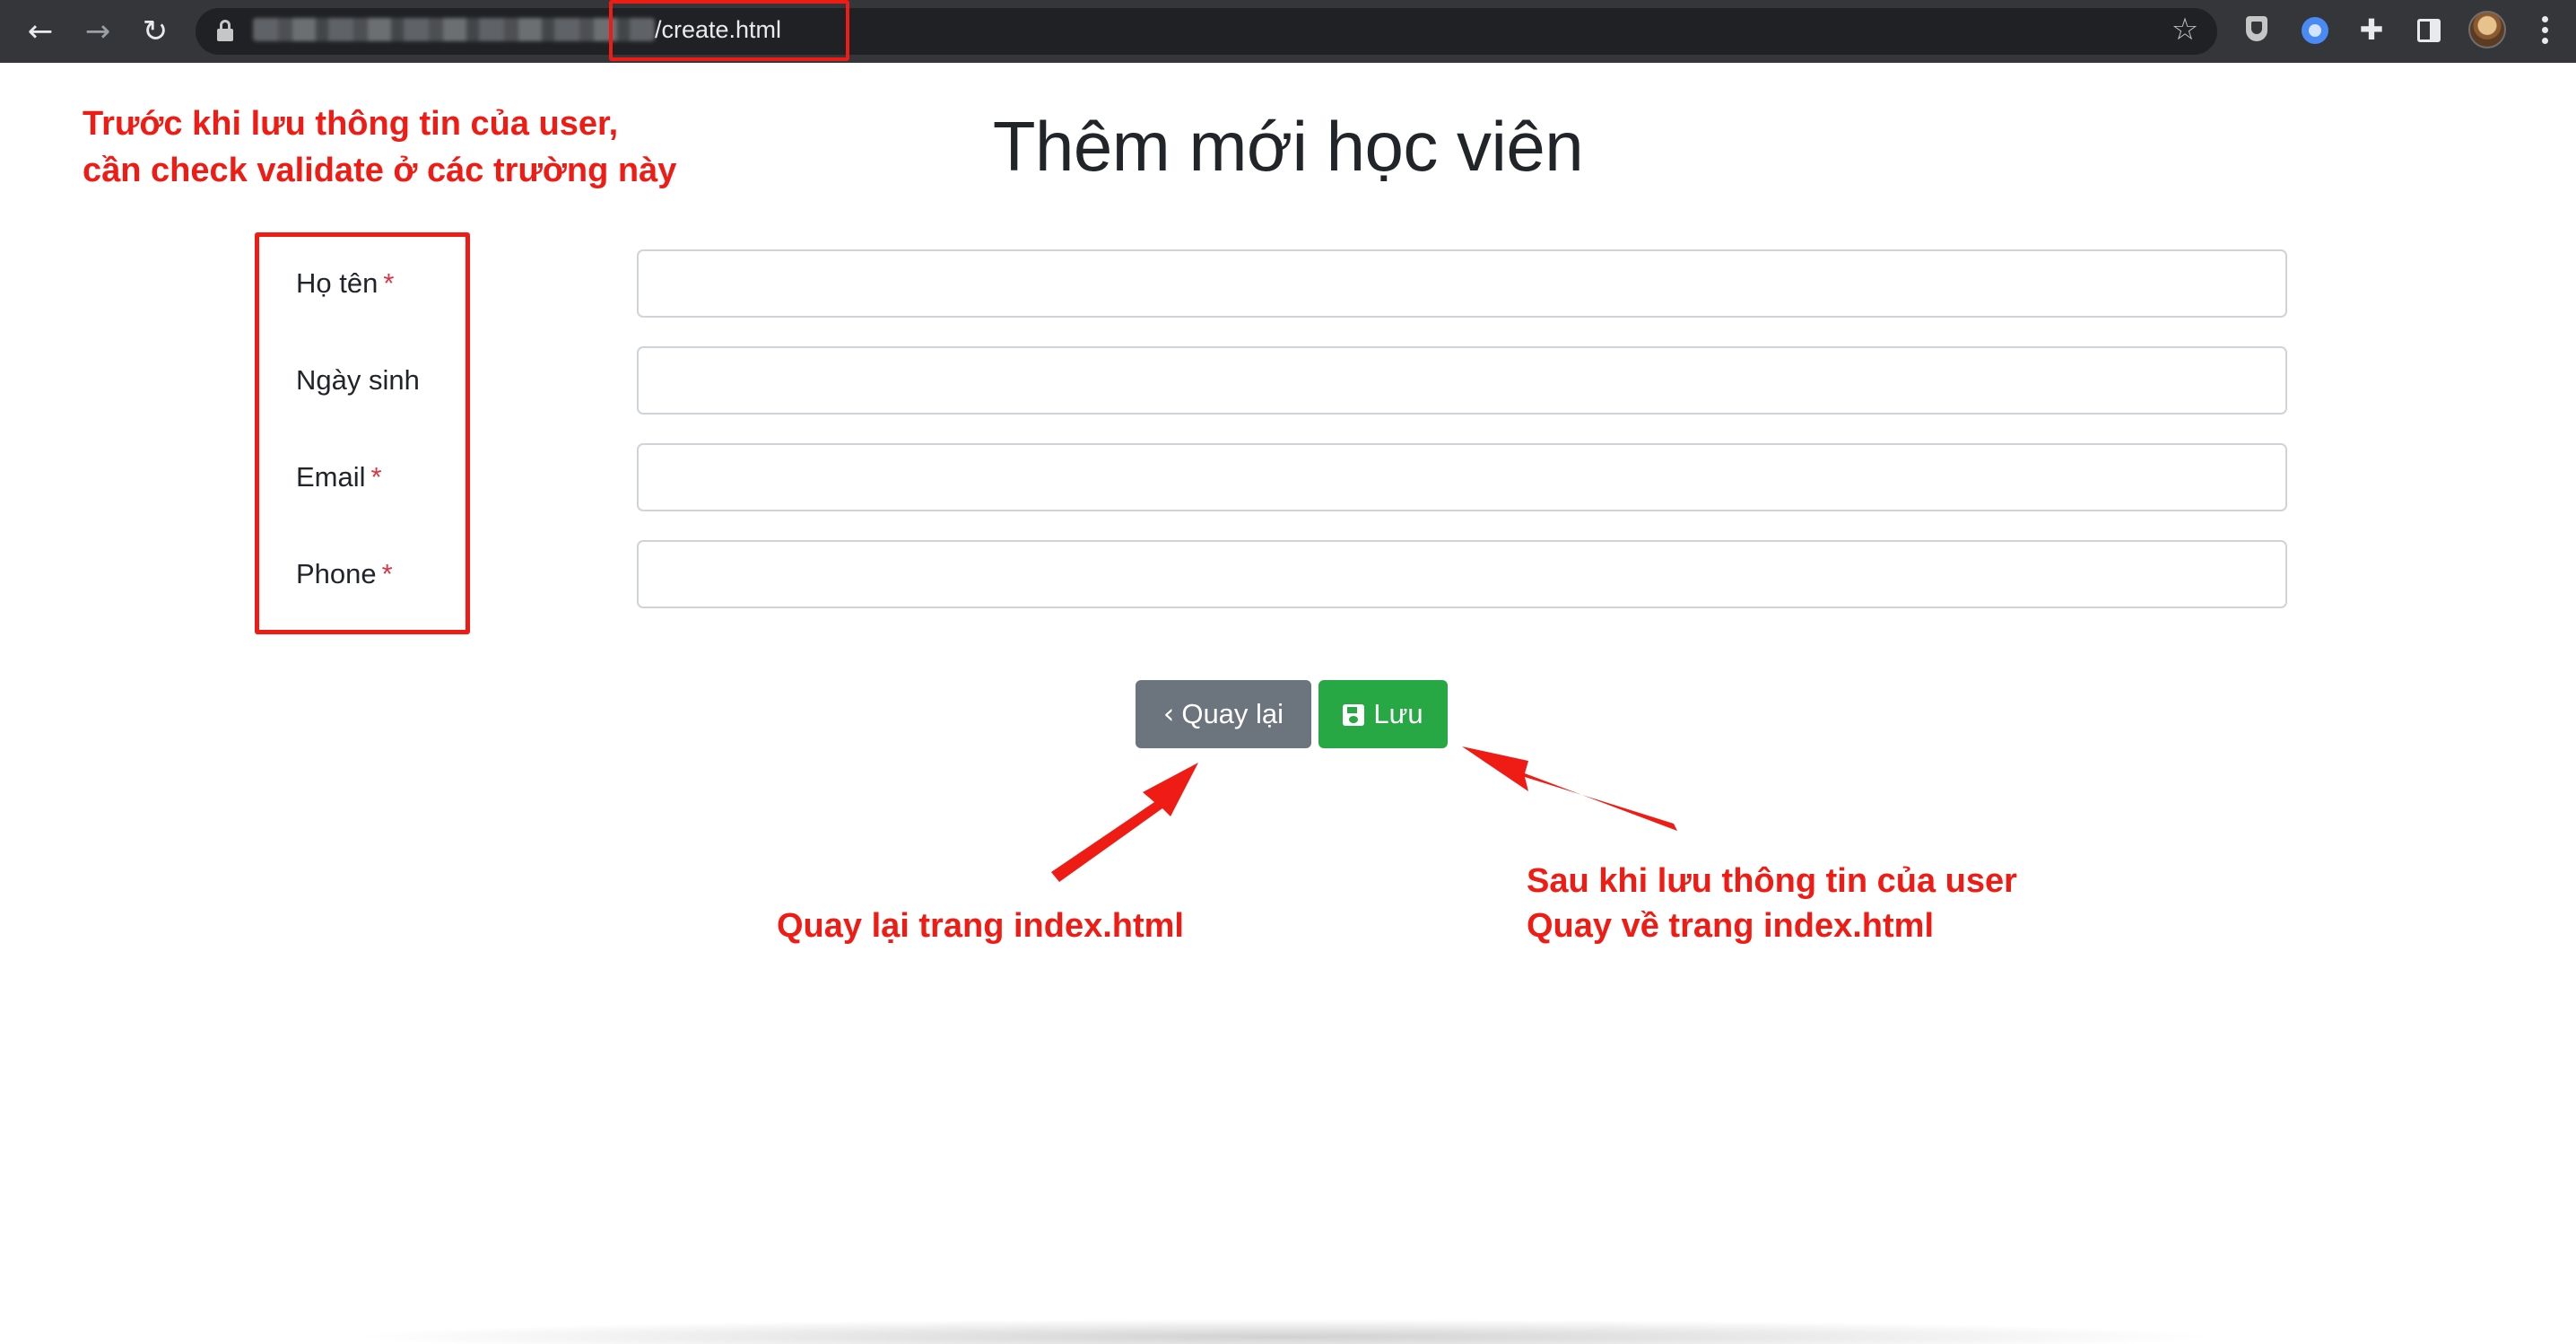 Image resolution: width=2576 pixels, height=1344 pixels. What do you see at coordinates (1730, 926) in the screenshot?
I see `annotation-save-note-line2: Quay về trang index.html` at bounding box center [1730, 926].